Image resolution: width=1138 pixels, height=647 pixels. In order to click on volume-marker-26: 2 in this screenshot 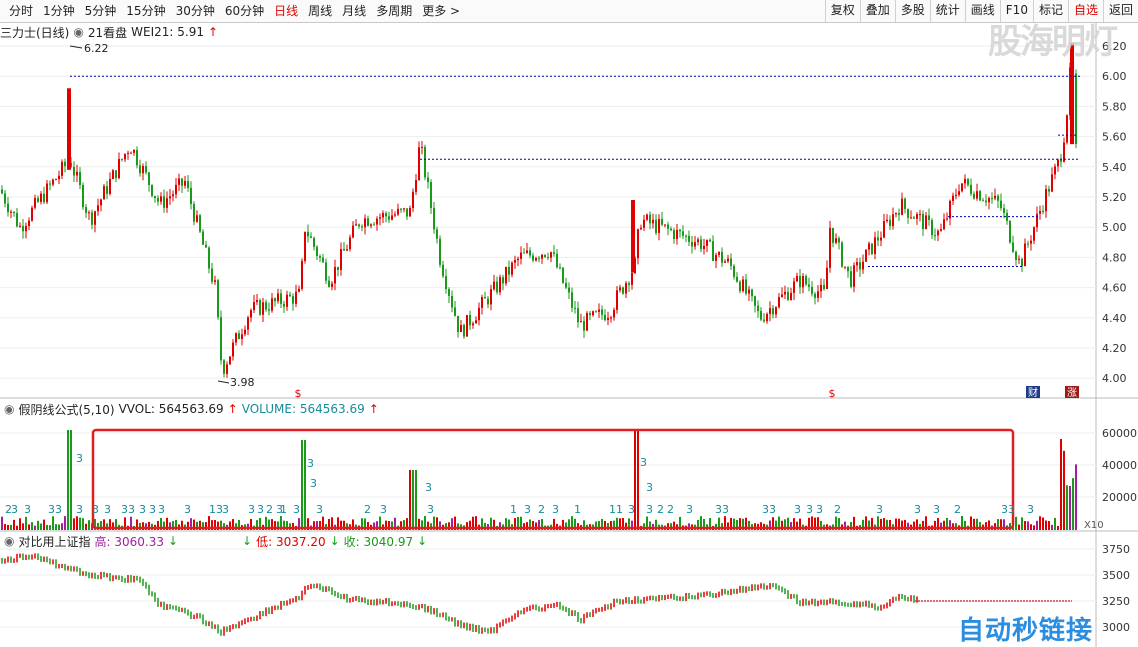, I will do `click(541, 509)`.